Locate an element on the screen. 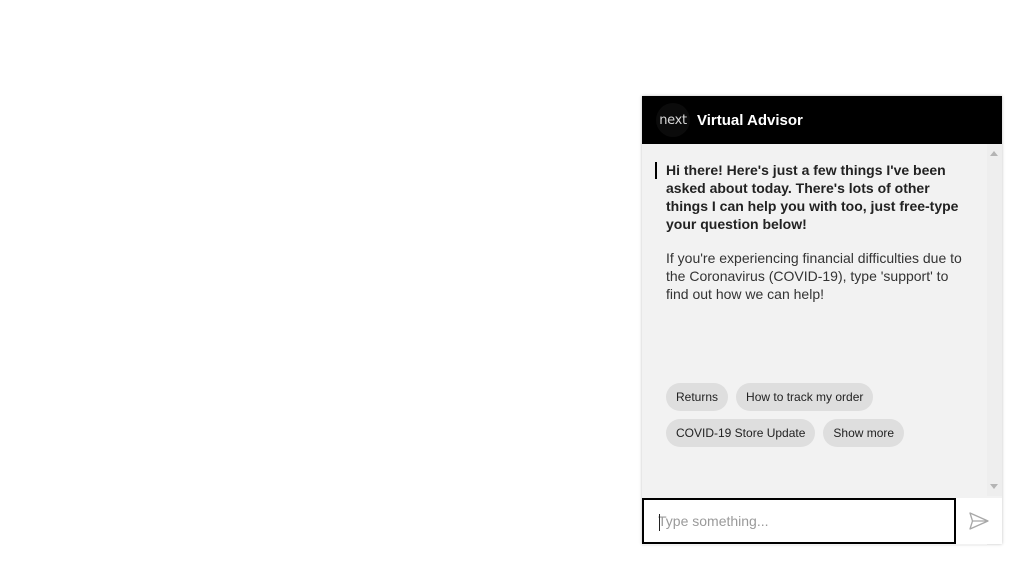  text-caret is located at coordinates (659, 522).